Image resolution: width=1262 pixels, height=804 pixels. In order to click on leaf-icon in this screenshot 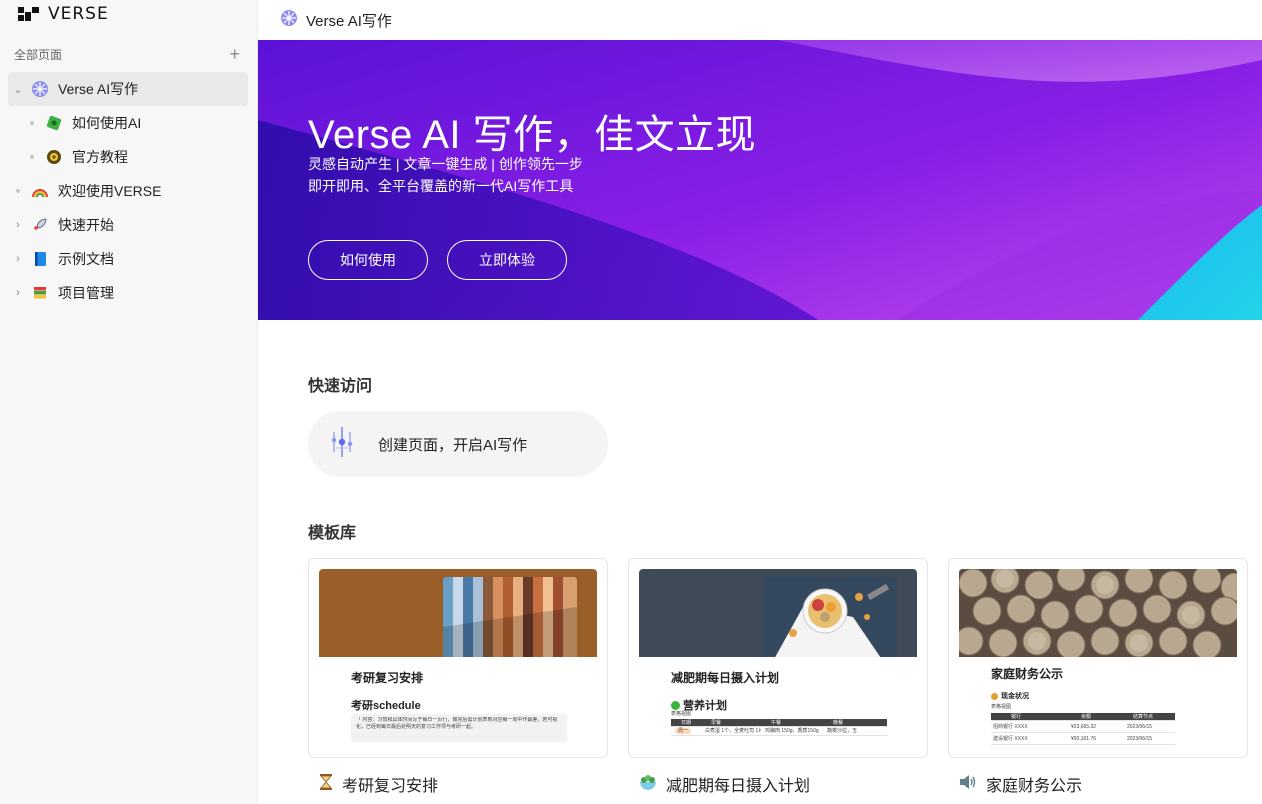, I will do `click(675, 705)`.